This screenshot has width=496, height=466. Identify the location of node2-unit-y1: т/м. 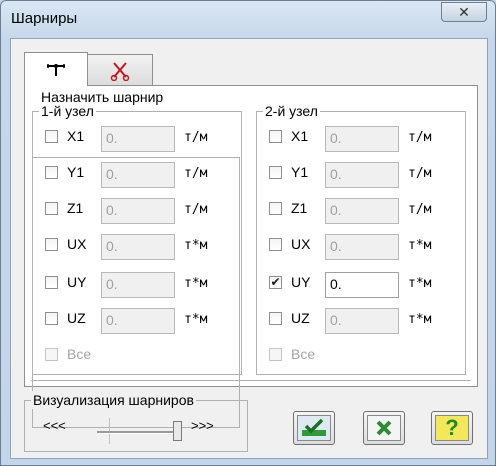
(420, 173).